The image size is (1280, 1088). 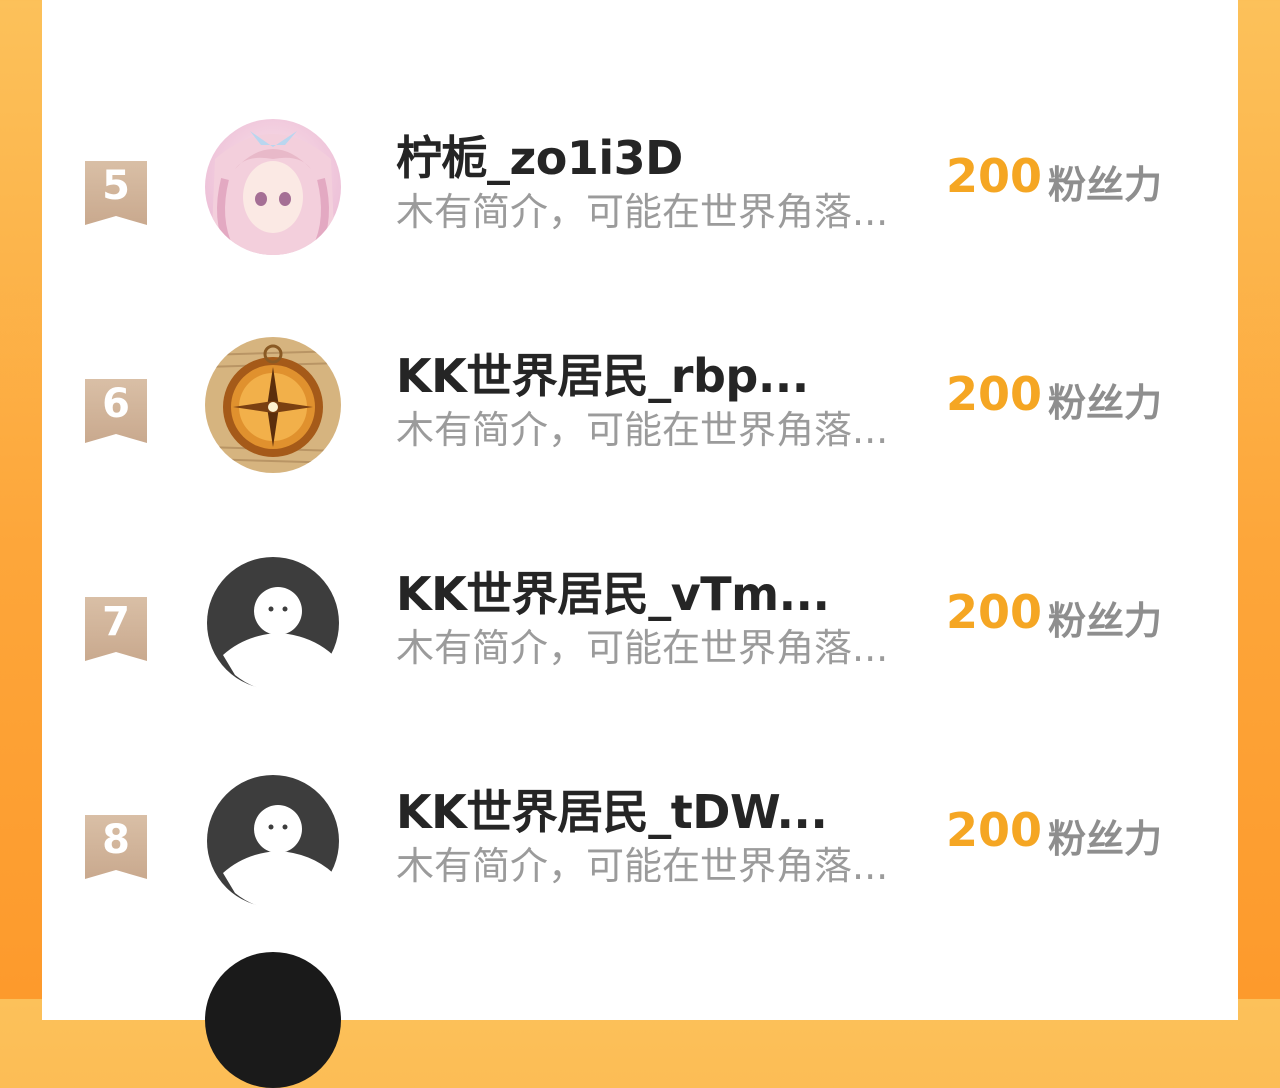 What do you see at coordinates (116, 847) in the screenshot?
I see `rank-badge: 8` at bounding box center [116, 847].